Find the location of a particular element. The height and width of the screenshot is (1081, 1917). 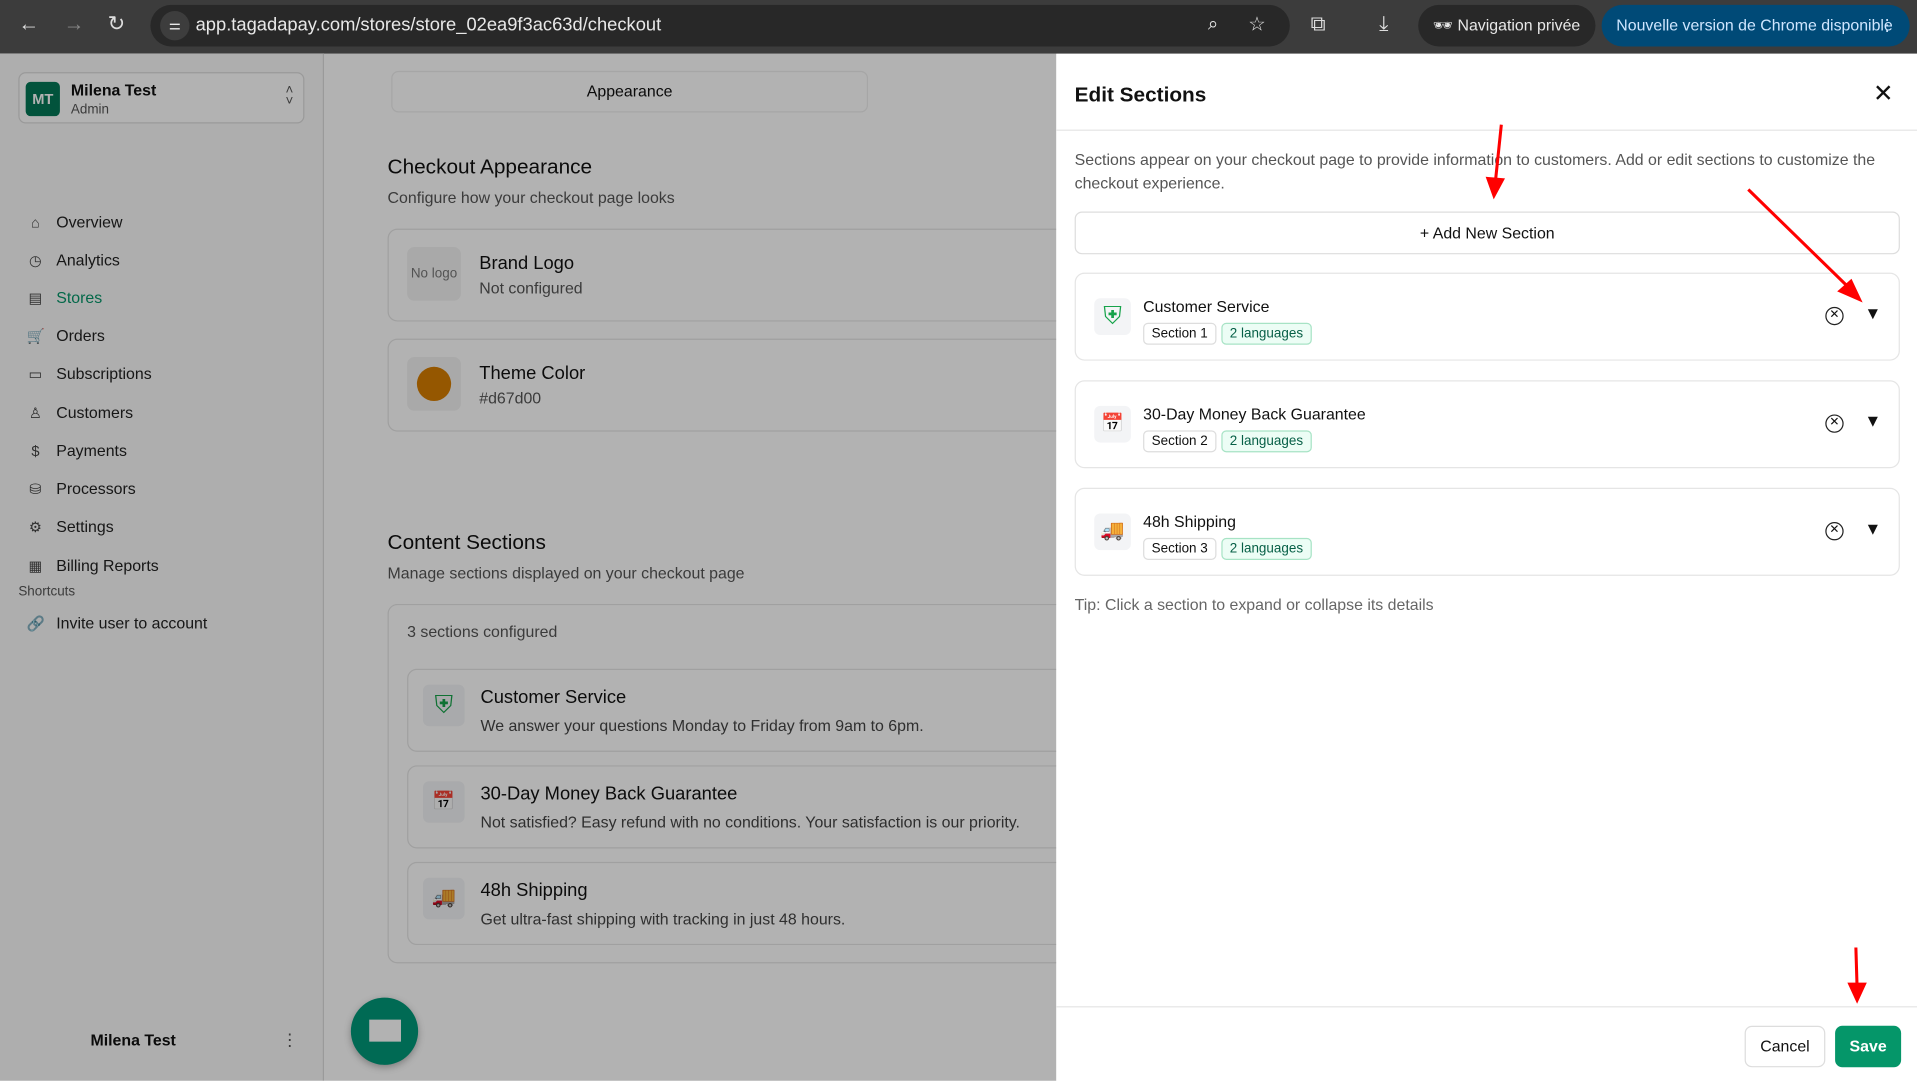

arrow-expand is located at coordinates (1799, 239).